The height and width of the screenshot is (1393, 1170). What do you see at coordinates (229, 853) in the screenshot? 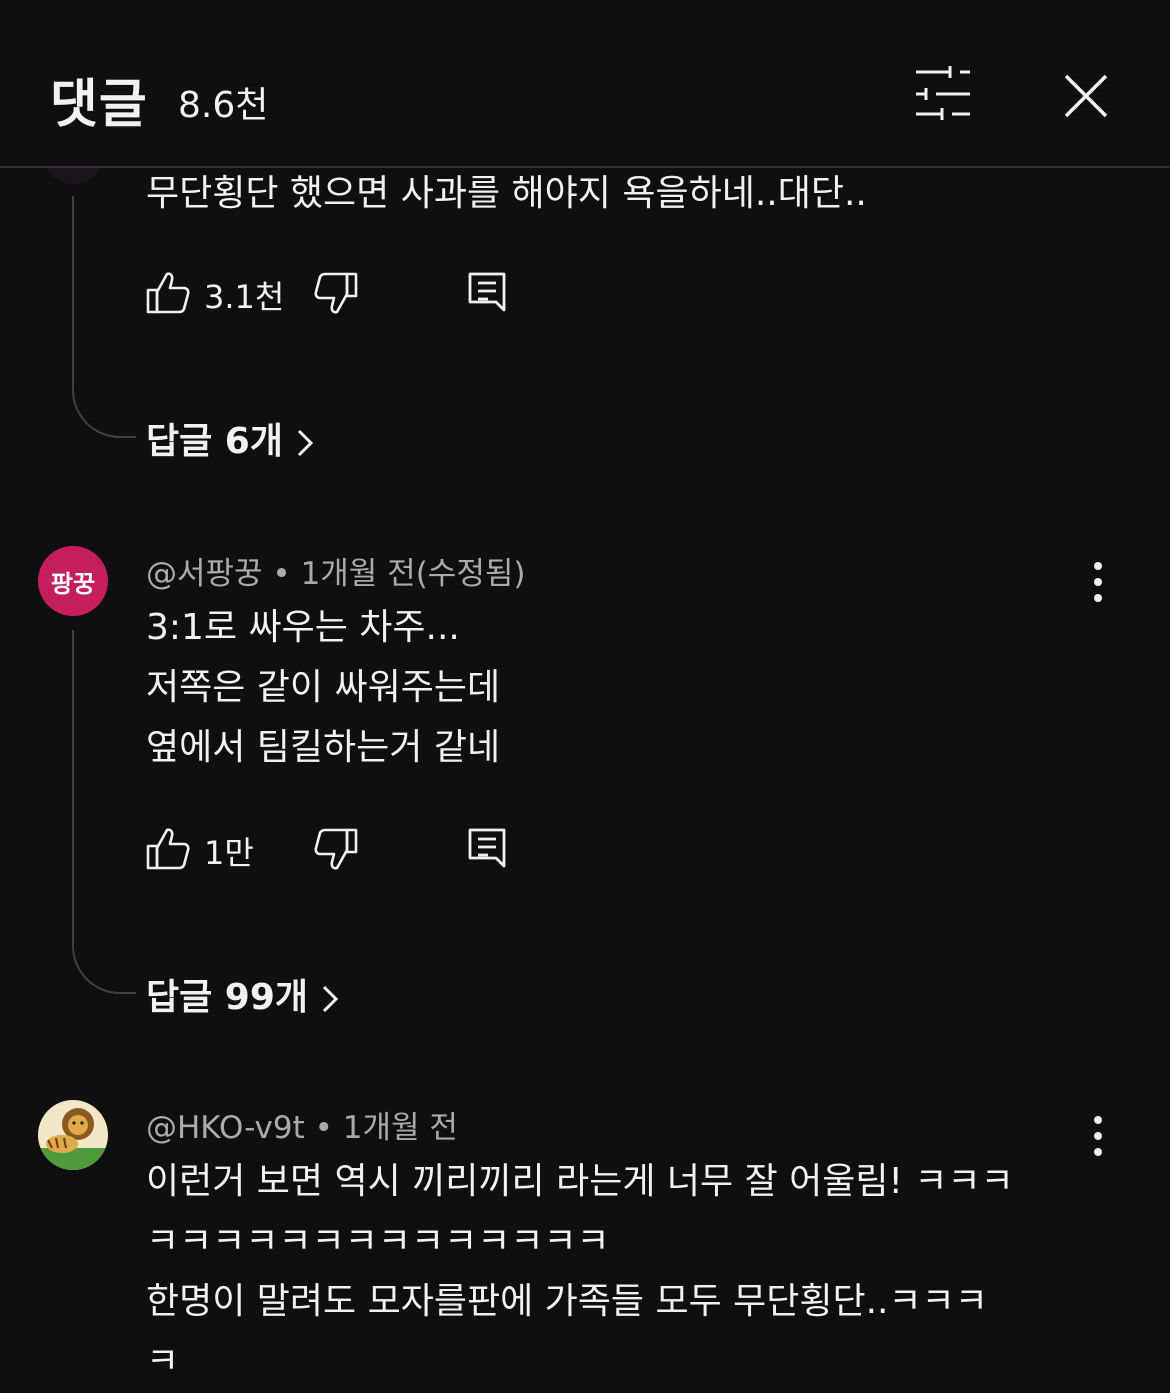
I see `like-count: 1만` at bounding box center [229, 853].